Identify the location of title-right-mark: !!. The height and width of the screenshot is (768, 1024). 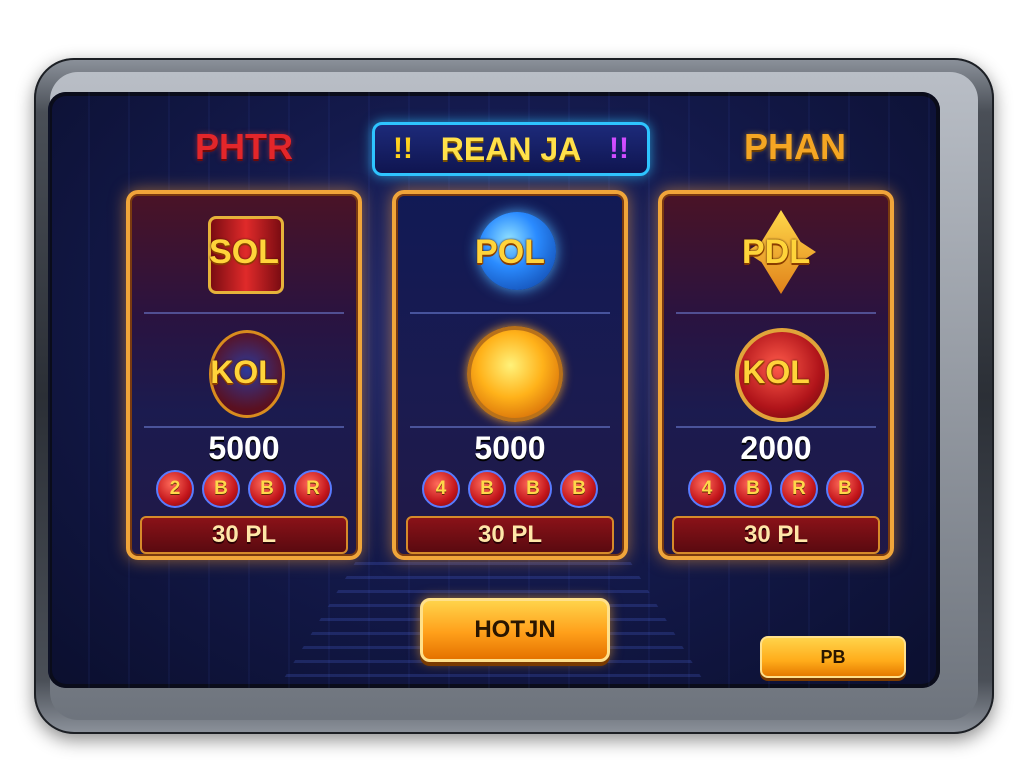
(619, 148).